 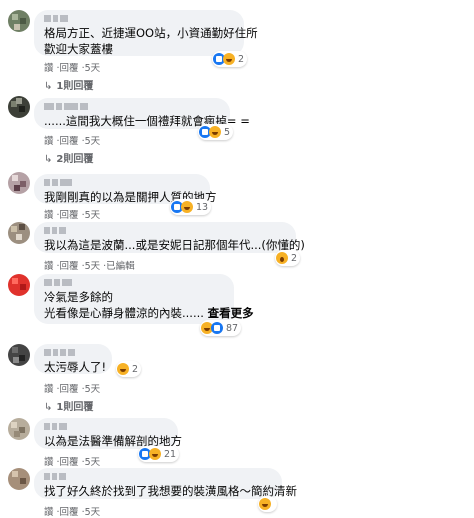 I want to click on like-icon, so click(x=217, y=328).